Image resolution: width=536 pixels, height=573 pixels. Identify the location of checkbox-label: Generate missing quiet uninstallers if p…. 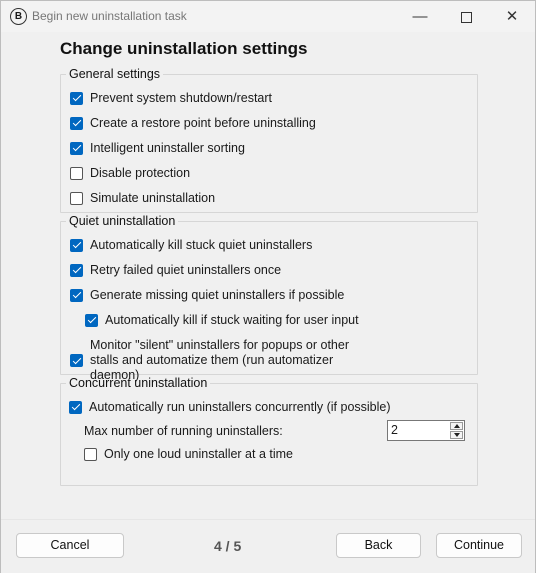
(217, 295).